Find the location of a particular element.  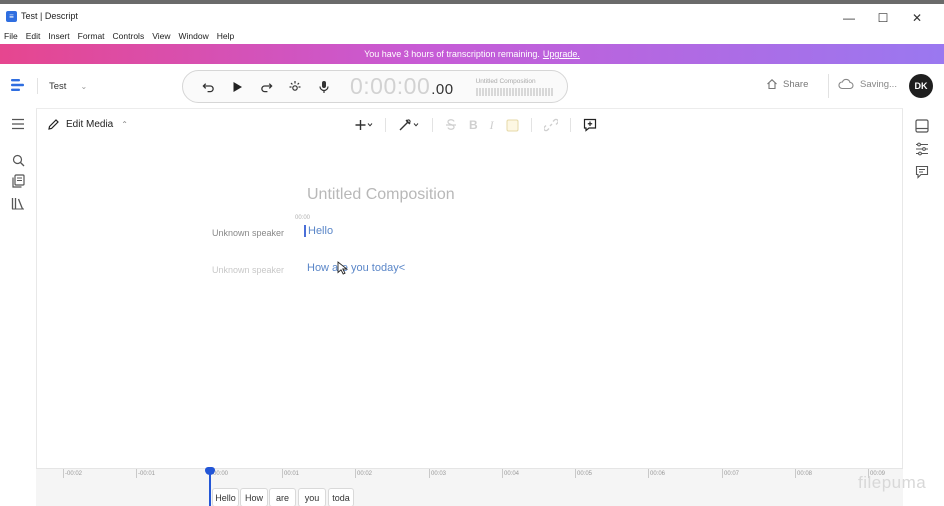

mouse-pointer-icon is located at coordinates (343, 268).